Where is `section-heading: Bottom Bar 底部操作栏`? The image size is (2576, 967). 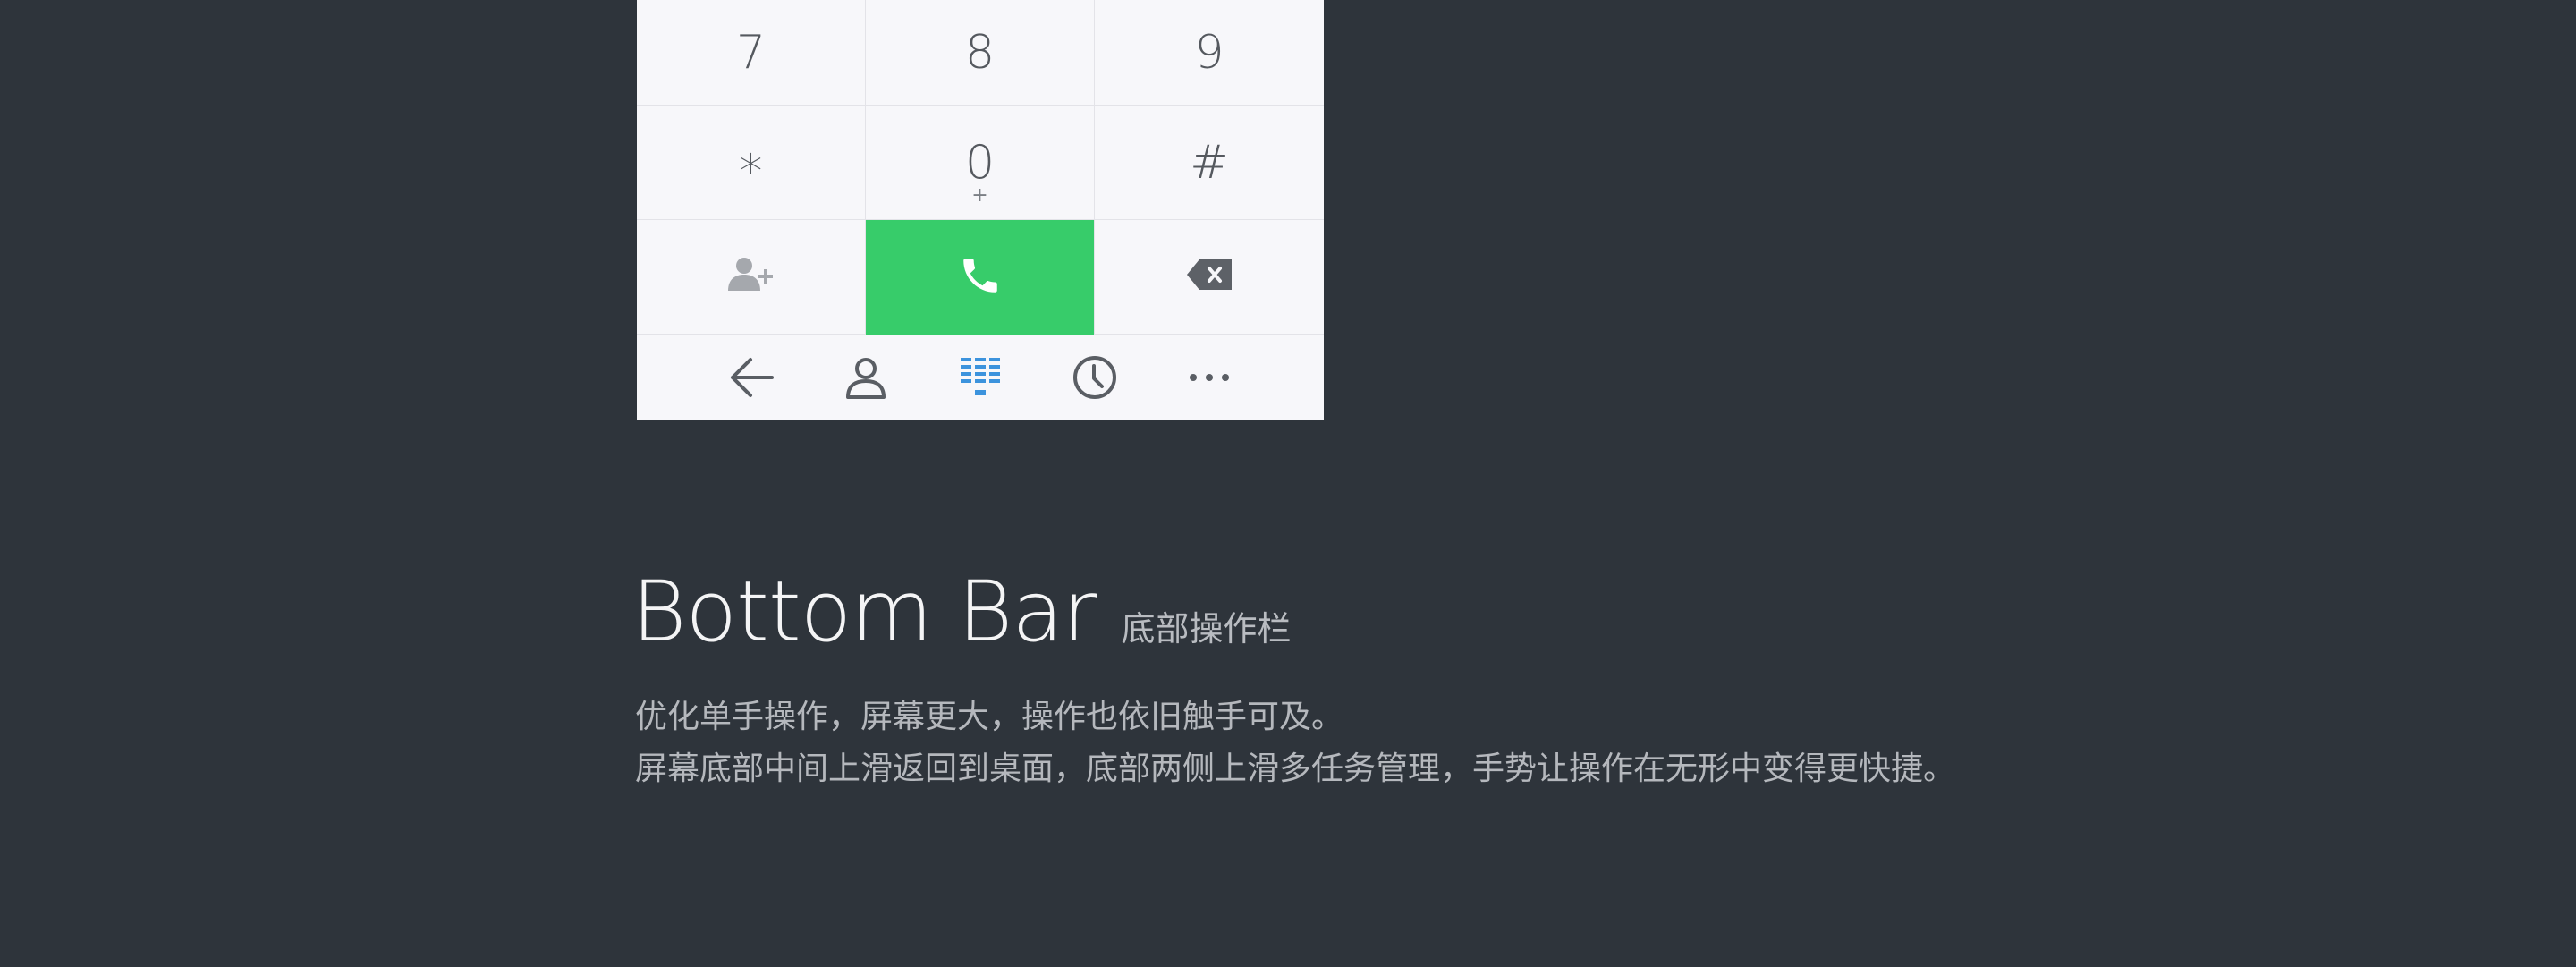
section-heading: Bottom Bar 底部操作栏 is located at coordinates (961, 613).